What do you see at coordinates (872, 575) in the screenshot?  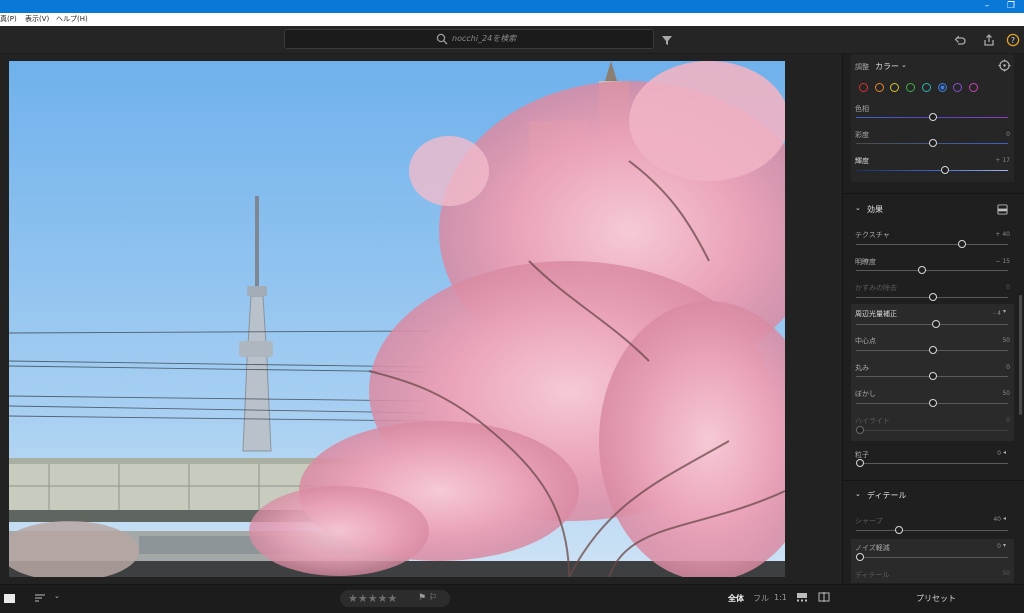 I see `detail-label: ディテール` at bounding box center [872, 575].